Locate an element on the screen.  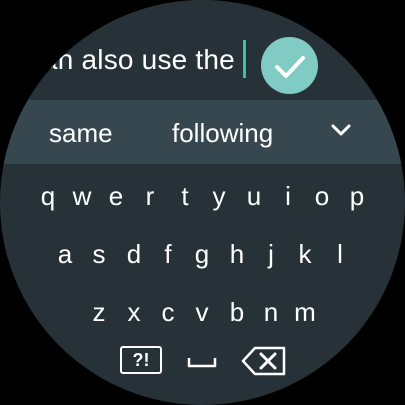
check-icon is located at coordinates (290, 67).